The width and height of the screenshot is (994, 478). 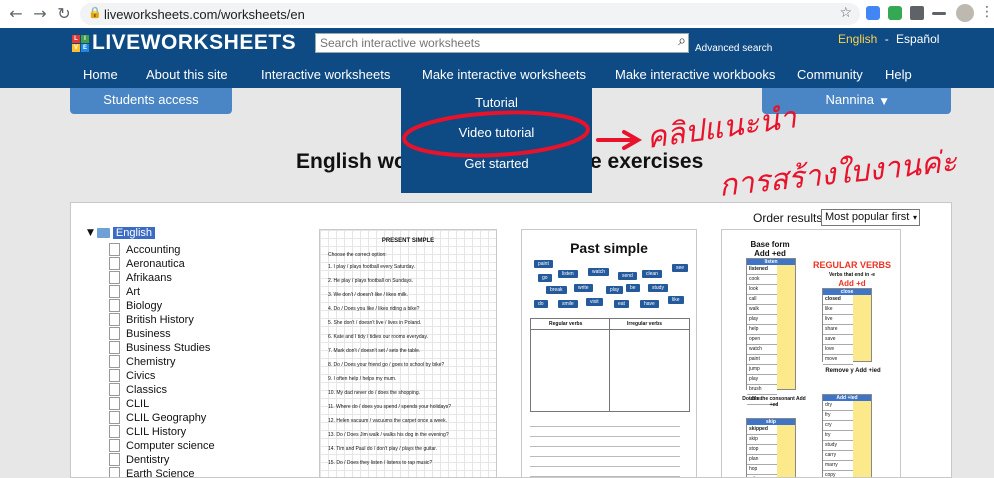 What do you see at coordinates (157, 417) in the screenshot?
I see `tree-item: CLIL Geography` at bounding box center [157, 417].